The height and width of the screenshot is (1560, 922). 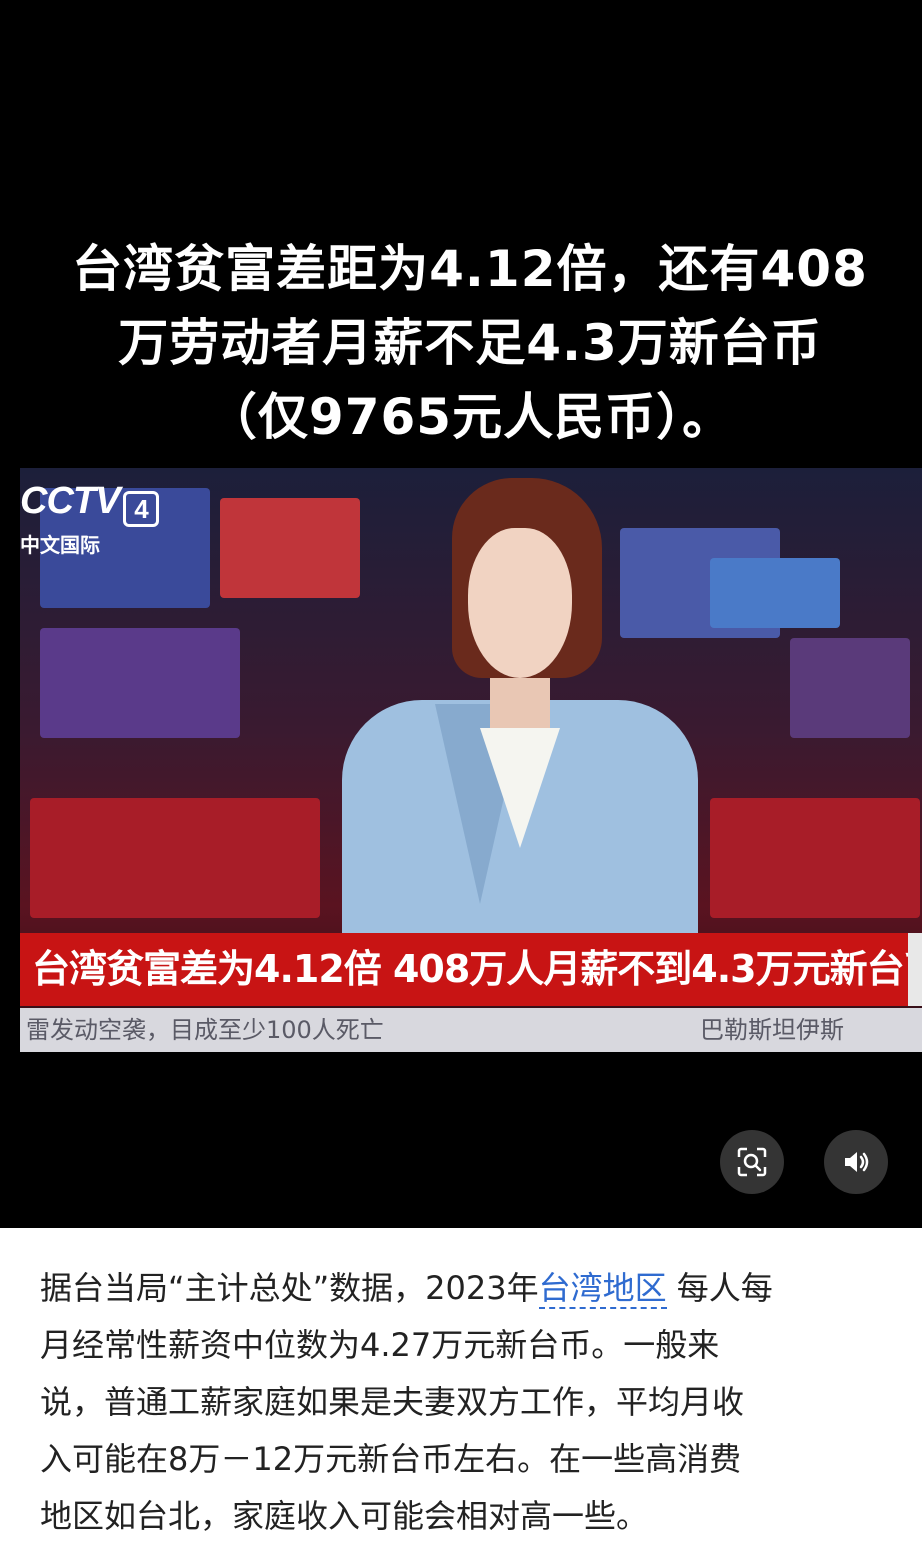 I want to click on volume-icon, so click(x=857, y=1162).